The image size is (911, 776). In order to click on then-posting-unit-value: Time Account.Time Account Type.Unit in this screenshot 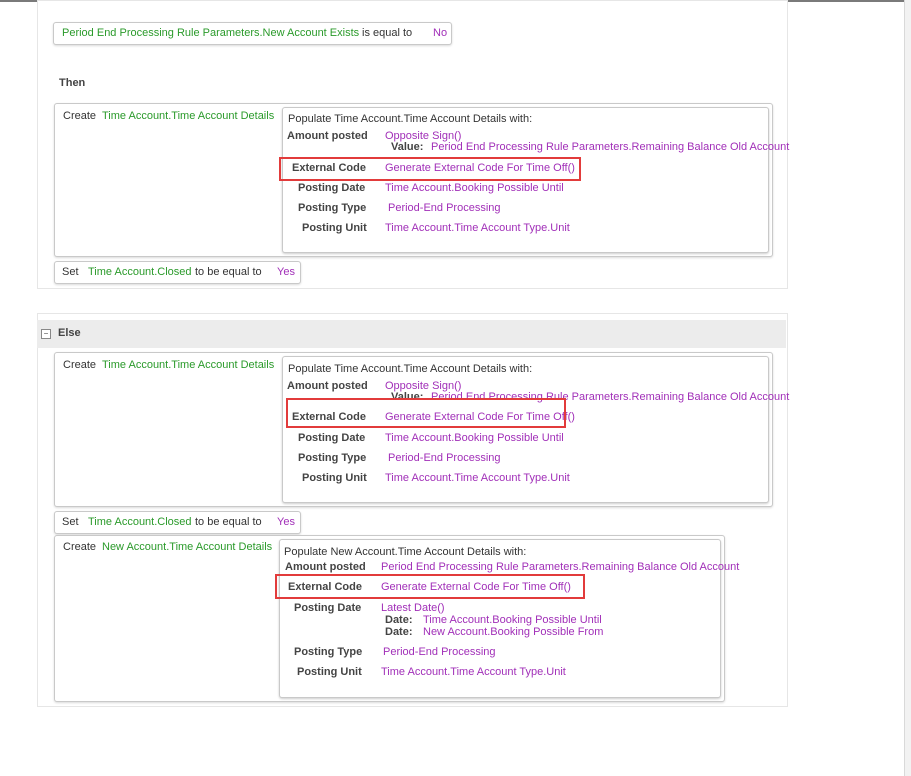, I will do `click(477, 228)`.